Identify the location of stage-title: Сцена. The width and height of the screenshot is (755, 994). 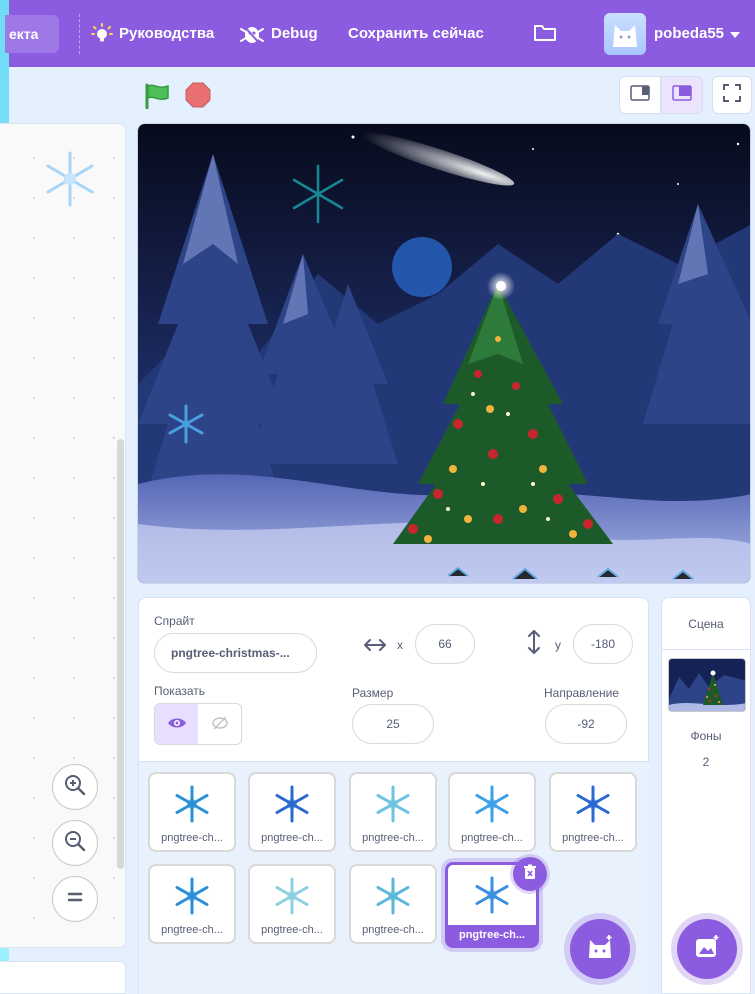
(706, 623).